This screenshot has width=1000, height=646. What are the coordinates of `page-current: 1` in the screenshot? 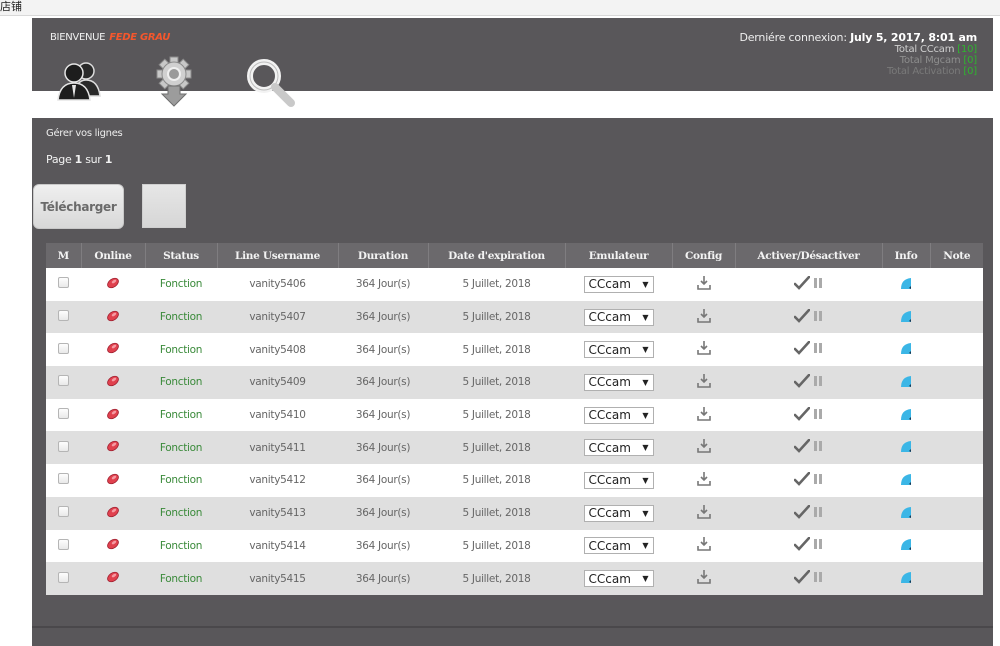 It's located at (78, 159).